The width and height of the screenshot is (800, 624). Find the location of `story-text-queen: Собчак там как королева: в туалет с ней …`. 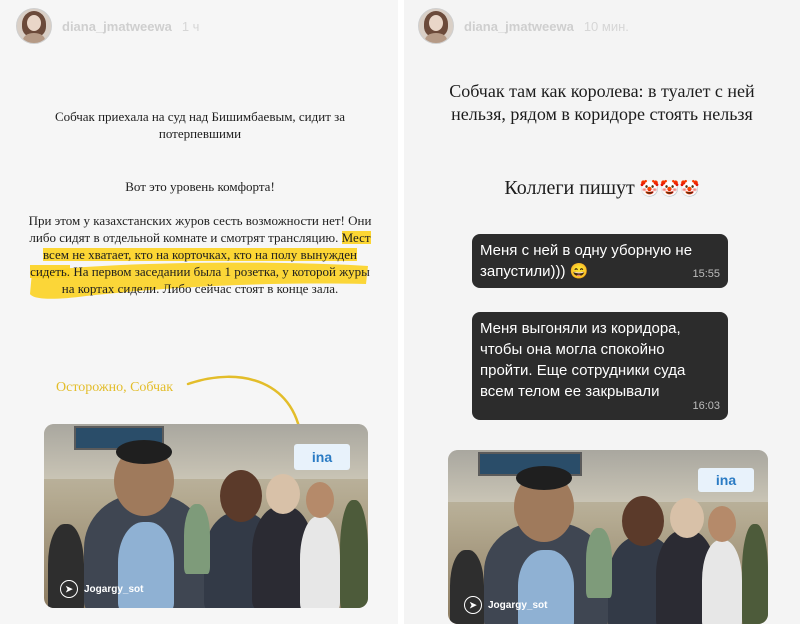

story-text-queen: Собчак там как королева: в туалет с ней … is located at coordinates (602, 102).